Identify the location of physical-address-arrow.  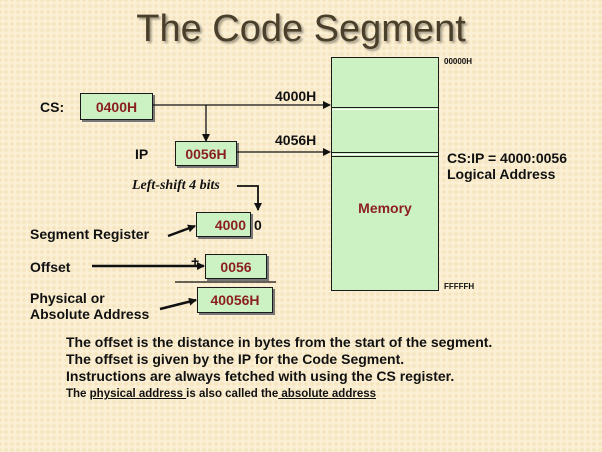
(178, 304).